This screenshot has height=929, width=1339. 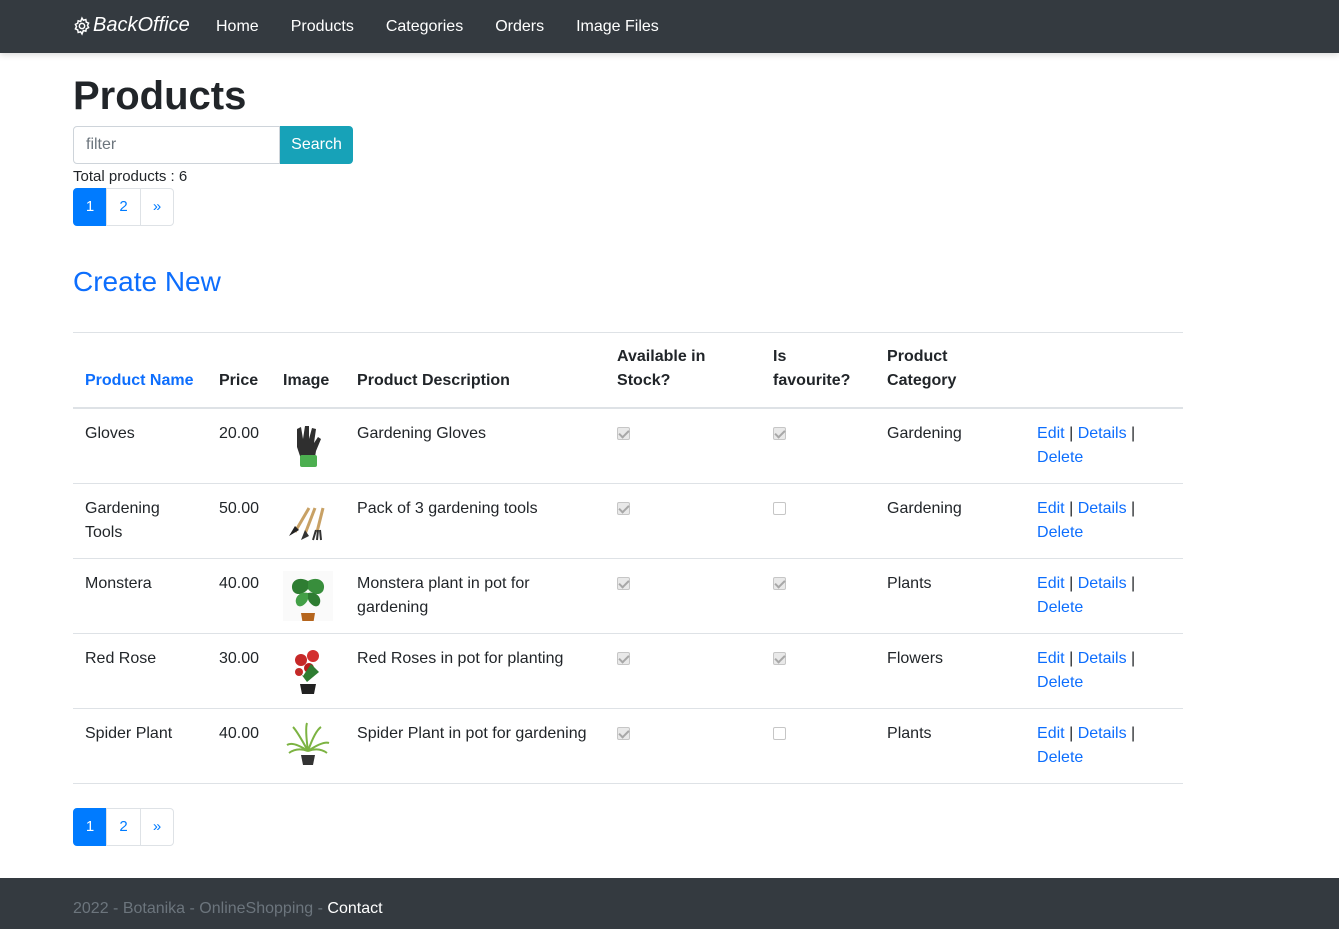 I want to click on page-title: Products, so click(x=160, y=96).